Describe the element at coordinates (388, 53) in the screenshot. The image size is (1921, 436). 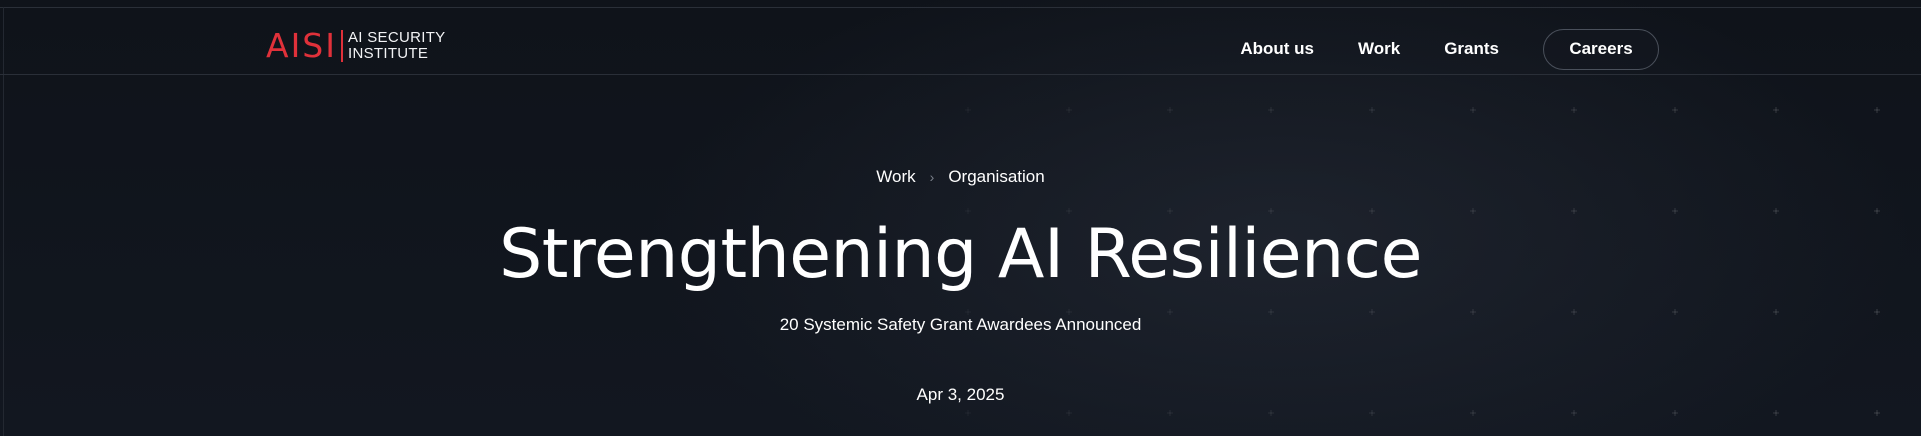
I see `logo-text-line2: INSTITUTE` at that location.